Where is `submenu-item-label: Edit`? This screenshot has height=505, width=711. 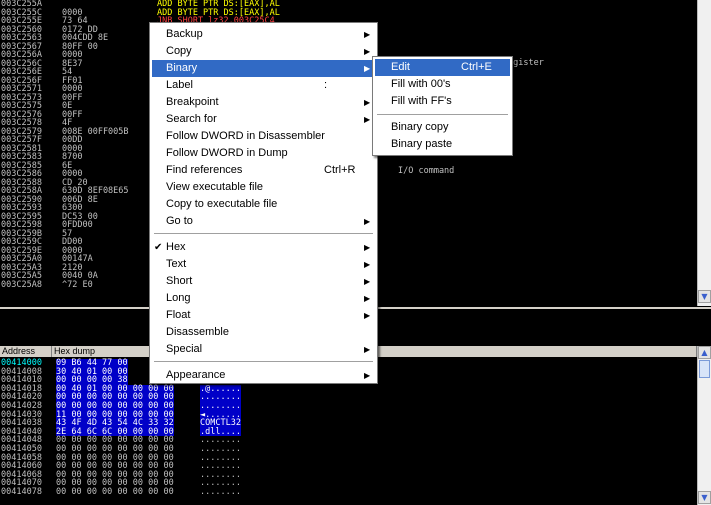 submenu-item-label: Edit is located at coordinates (400, 67).